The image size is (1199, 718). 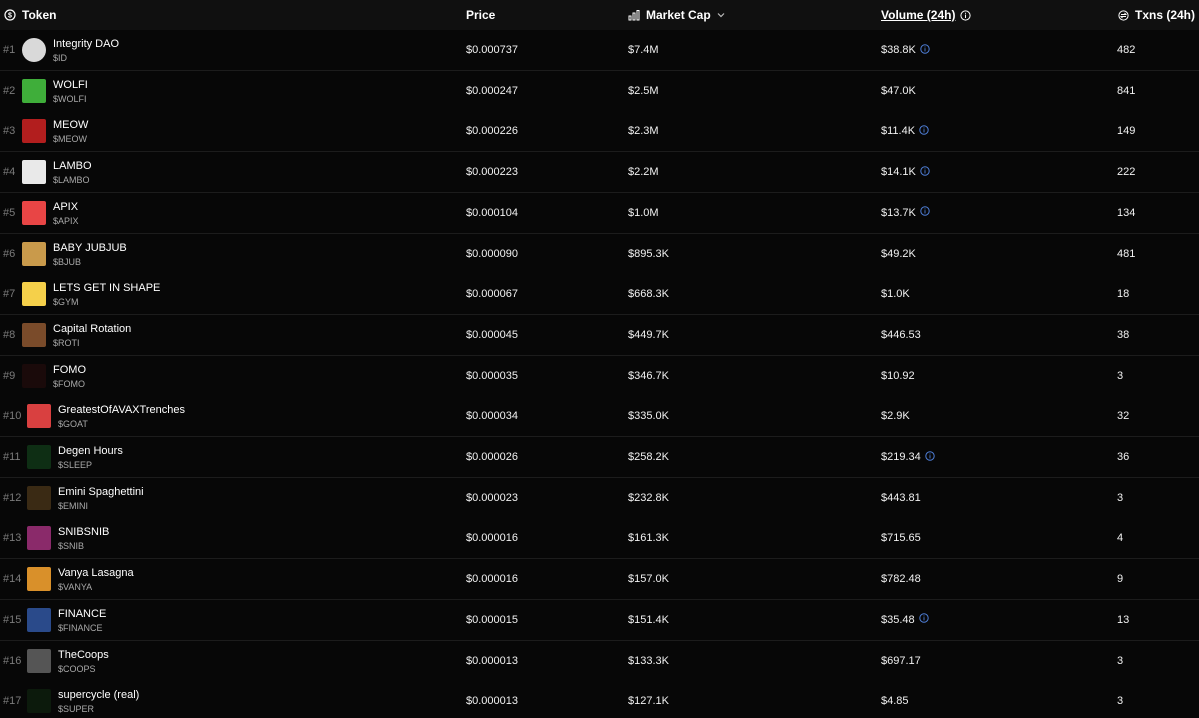 What do you see at coordinates (1123, 15) in the screenshot?
I see `swap-icon` at bounding box center [1123, 15].